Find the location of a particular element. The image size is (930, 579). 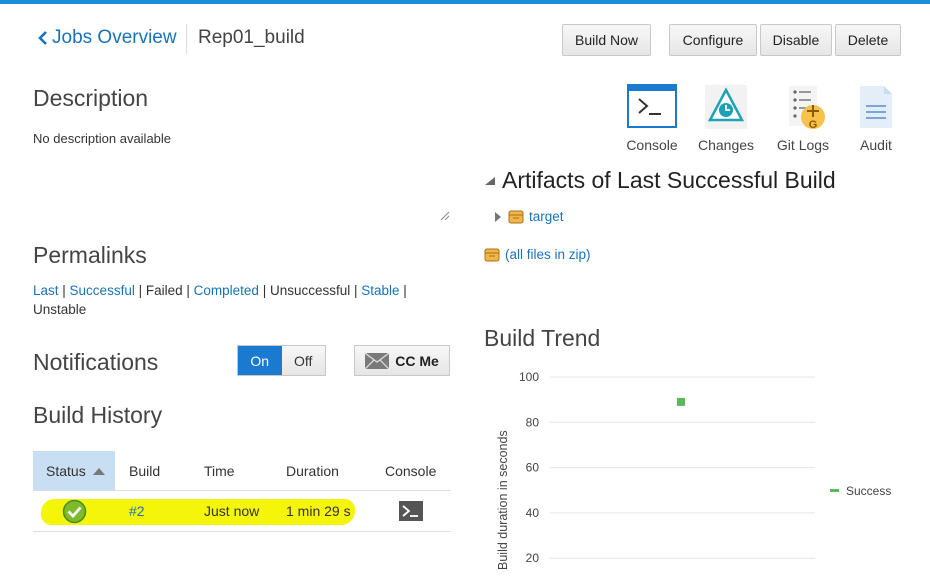

tool-console: Console is located at coordinates (652, 118).